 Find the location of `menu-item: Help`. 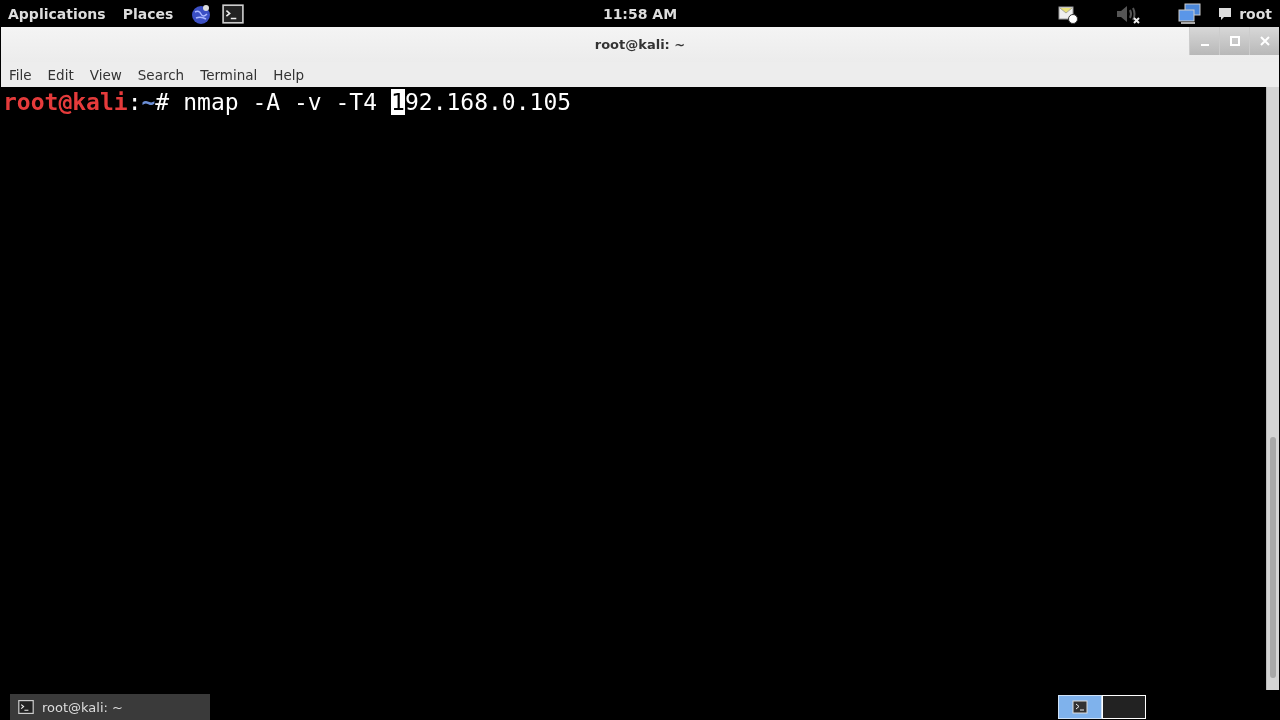

menu-item: Help is located at coordinates (289, 74).